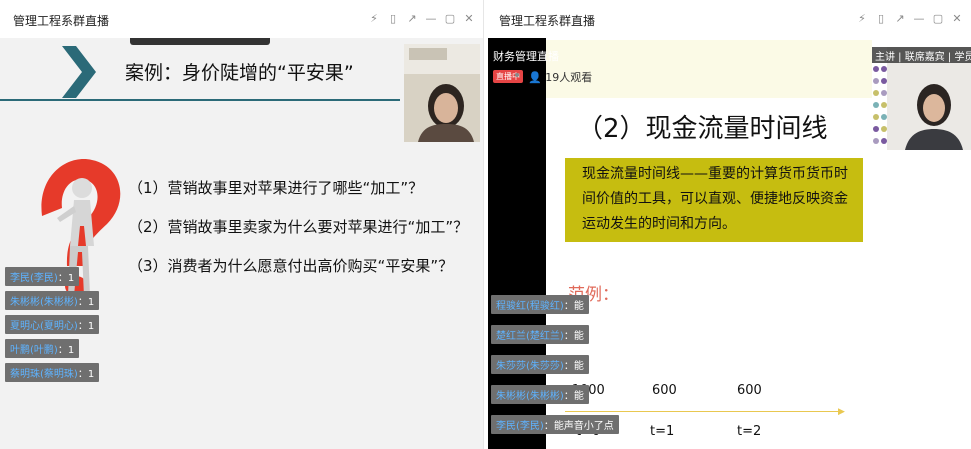 The image size is (971, 449). What do you see at coordinates (900, 18) in the screenshot?
I see `right-popout-icon: ↗` at bounding box center [900, 18].